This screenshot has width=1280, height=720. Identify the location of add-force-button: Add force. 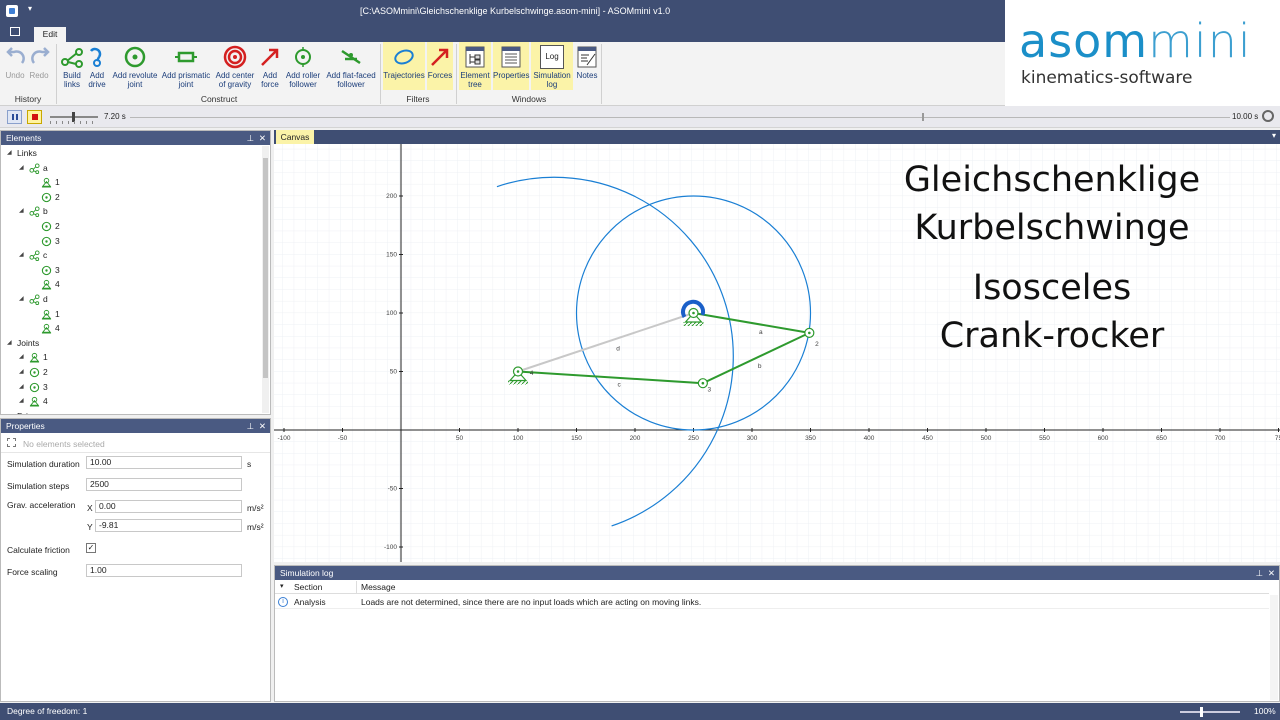
(270, 67).